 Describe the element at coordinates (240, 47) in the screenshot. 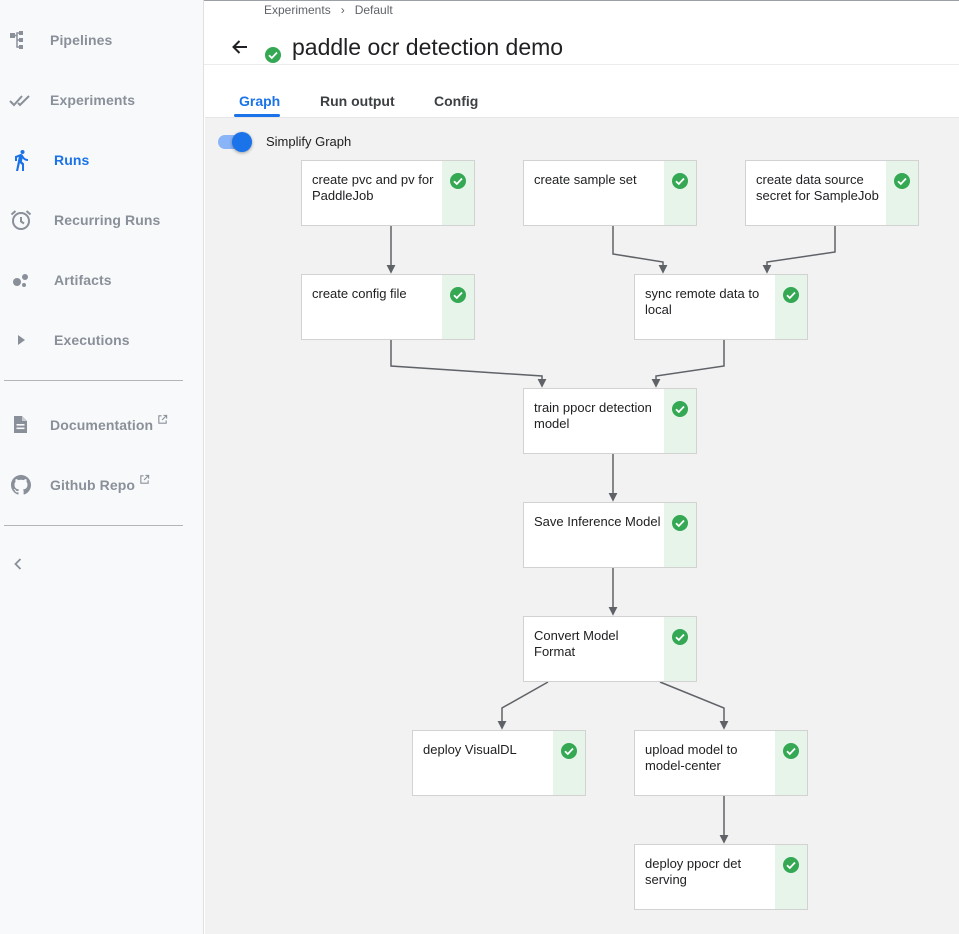

I see `back-arrow-icon` at that location.